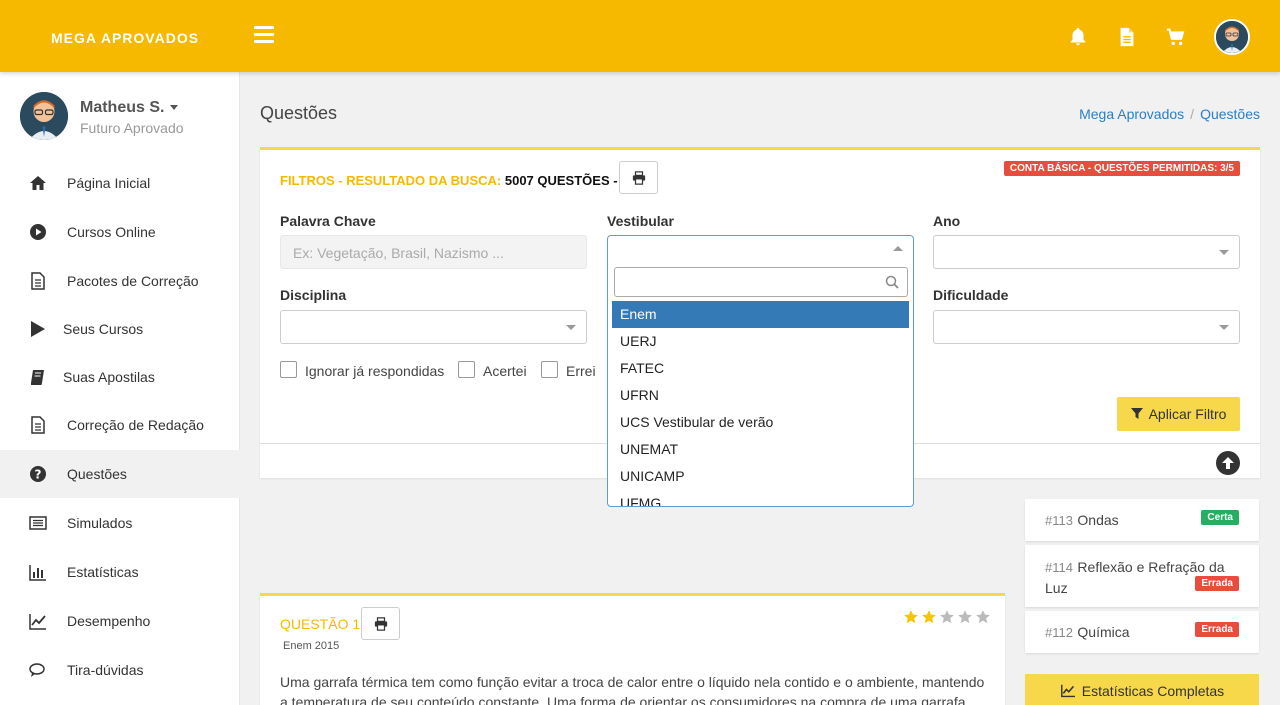 This screenshot has width=1280, height=705. I want to click on vestibular-label: Vestibular, so click(640, 221).